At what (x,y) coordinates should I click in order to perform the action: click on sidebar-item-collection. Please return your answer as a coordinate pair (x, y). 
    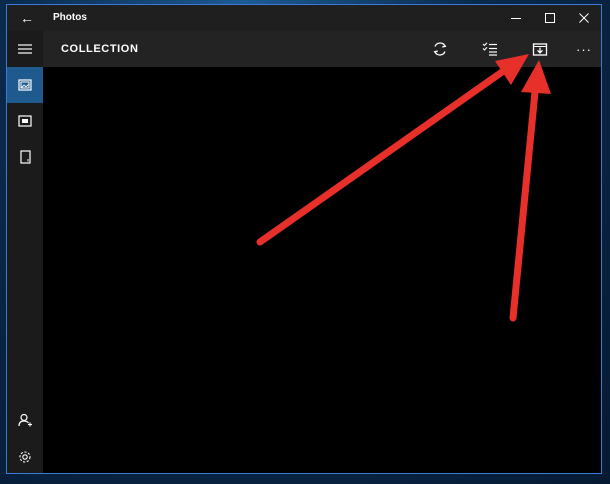
    Looking at the image, I should click on (25, 85).